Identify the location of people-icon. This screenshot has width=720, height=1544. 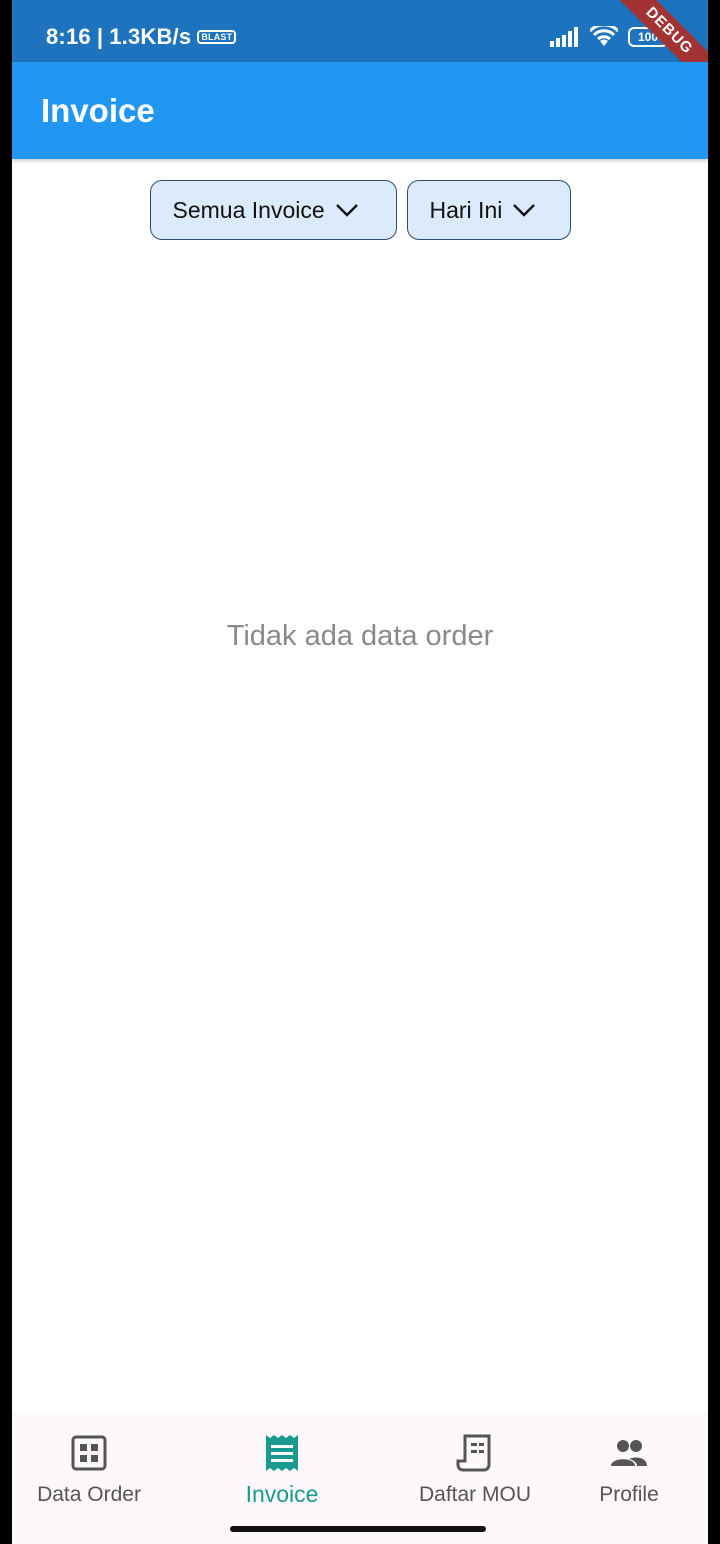
(629, 1453).